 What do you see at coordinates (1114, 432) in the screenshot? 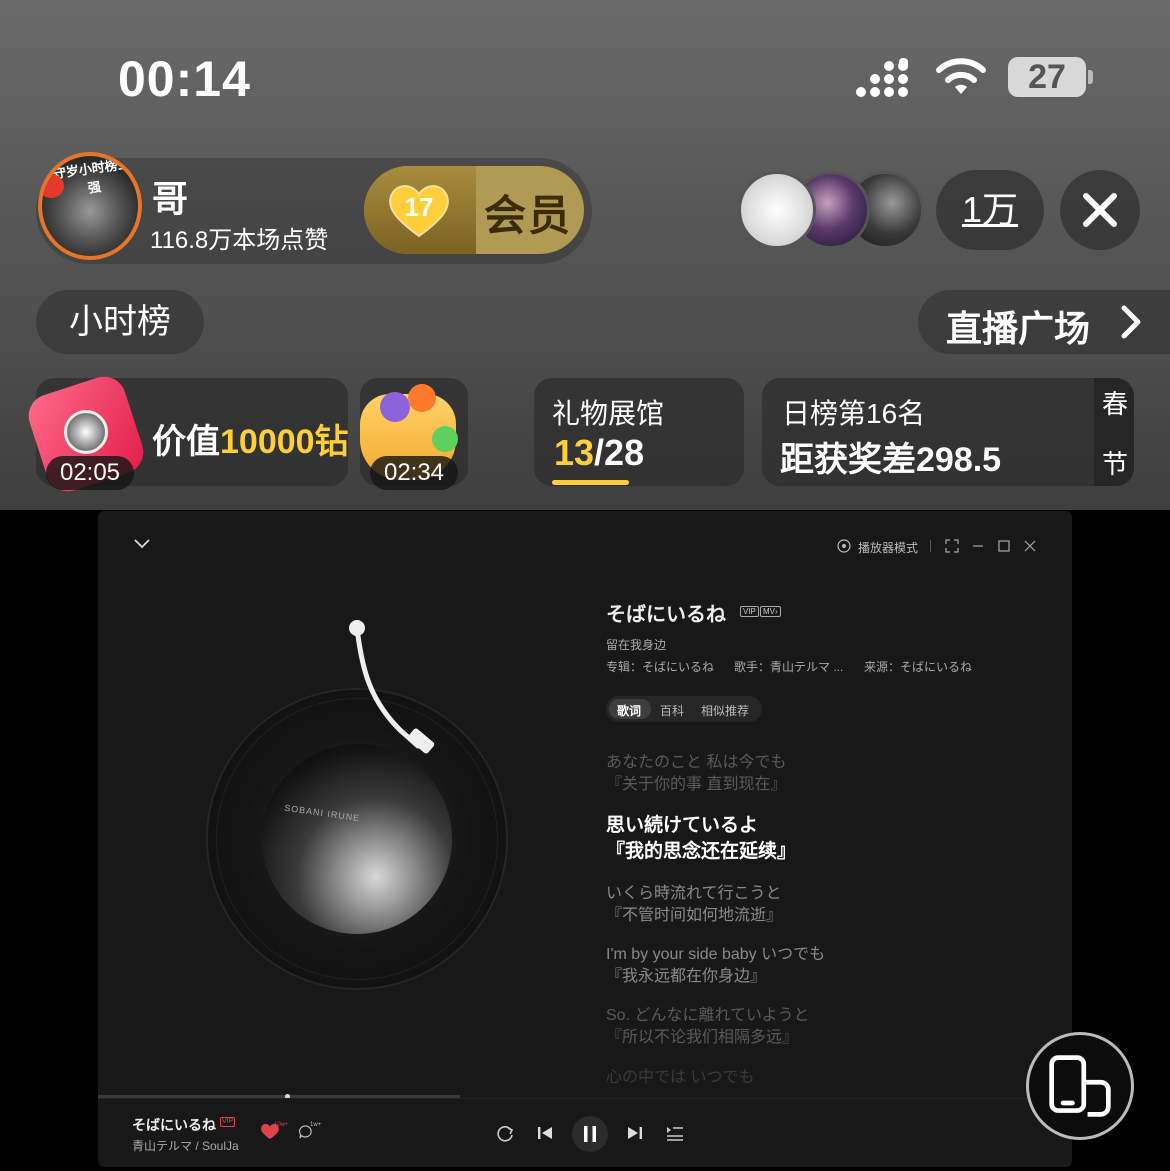
I see `festival-tab: 春 节` at bounding box center [1114, 432].